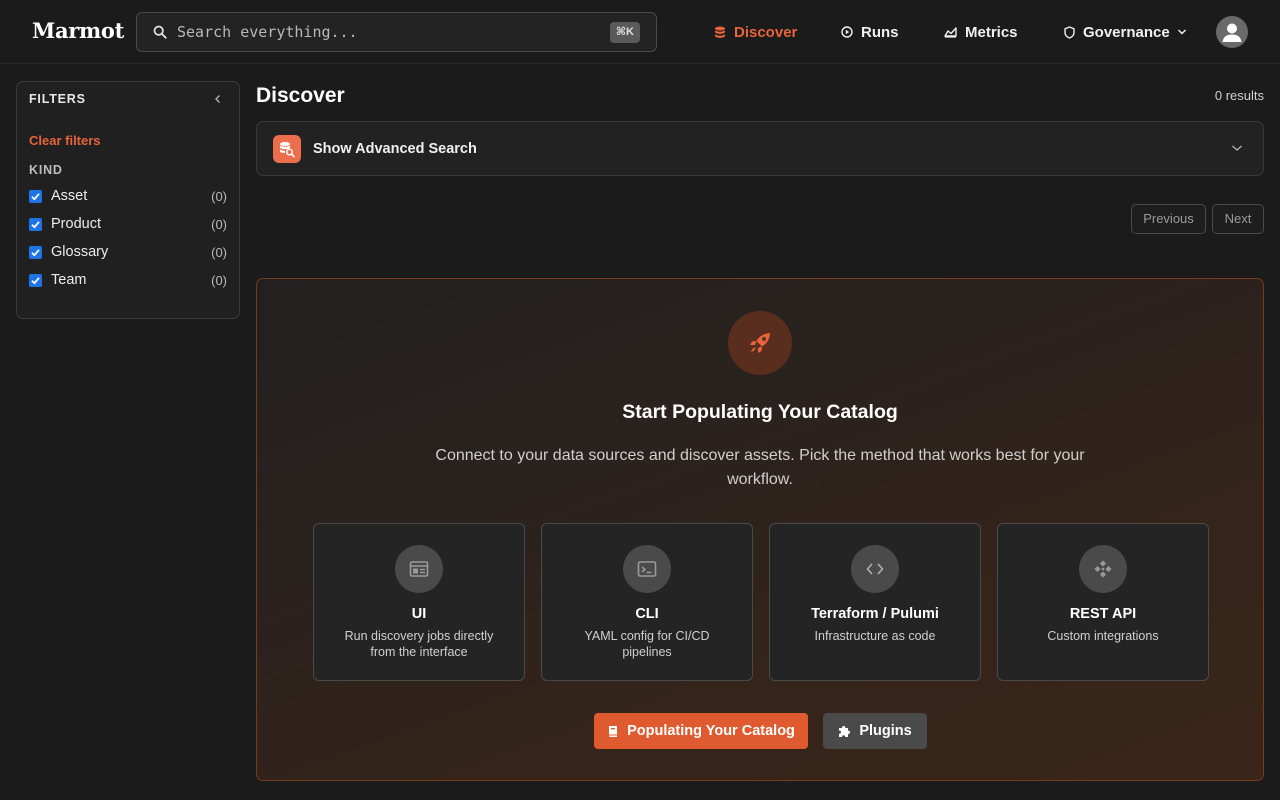 This screenshot has width=1280, height=800. Describe the element at coordinates (613, 731) in the screenshot. I see `book-icon` at that location.